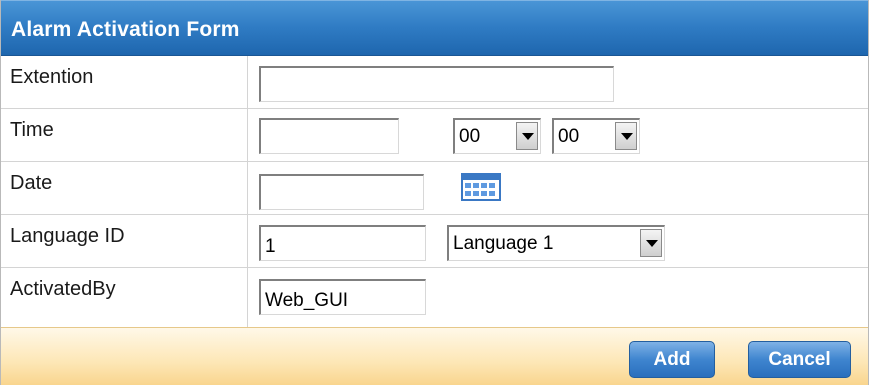 Image resolution: width=869 pixels, height=385 pixels. What do you see at coordinates (497, 136) in the screenshot?
I see `hour-select: 00` at bounding box center [497, 136].